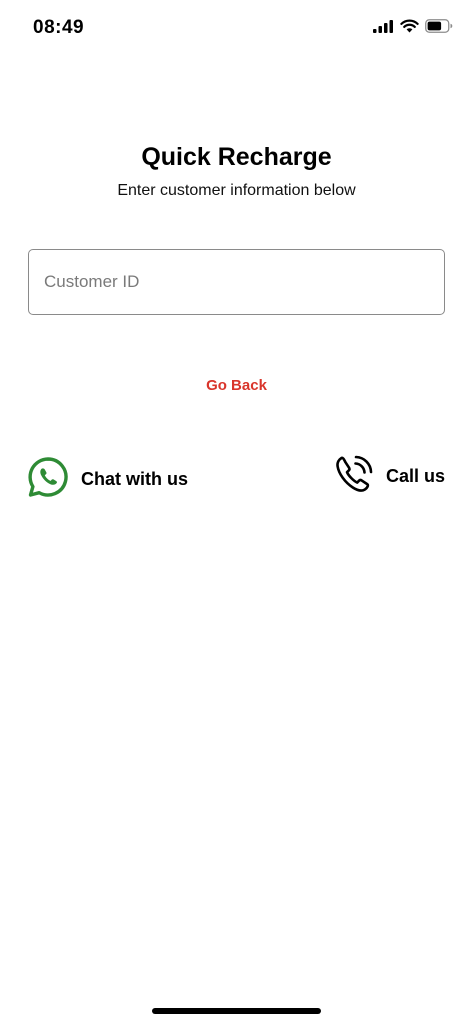 This screenshot has width=473, height=1024. What do you see at coordinates (383, 26) in the screenshot?
I see `cellular-signal-icon` at bounding box center [383, 26].